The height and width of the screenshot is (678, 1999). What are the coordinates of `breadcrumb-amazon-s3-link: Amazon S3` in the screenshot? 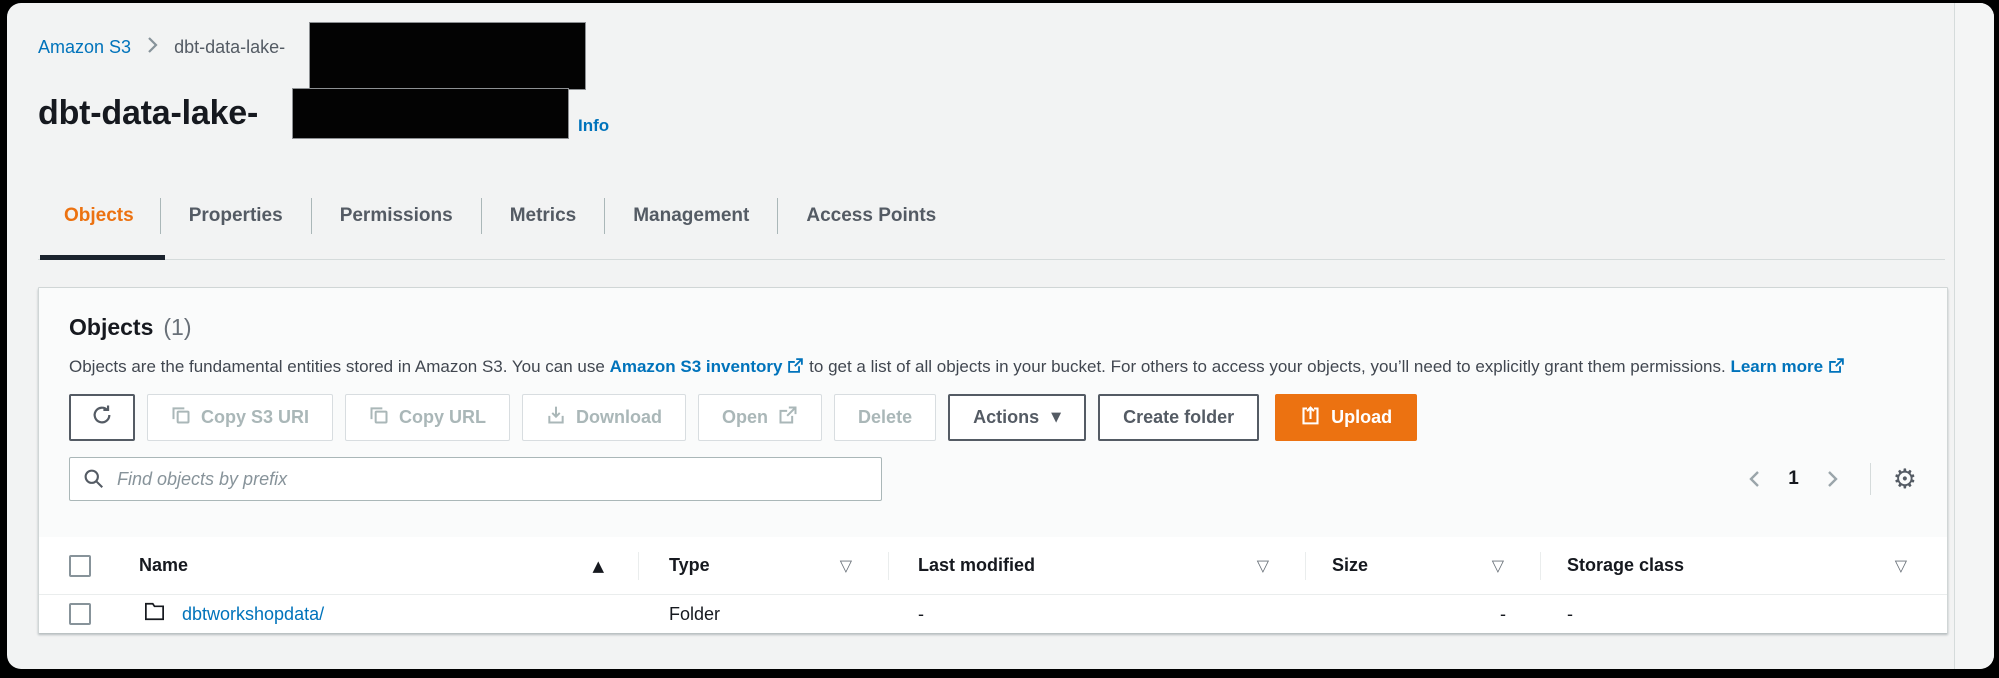 It's located at (84, 47).